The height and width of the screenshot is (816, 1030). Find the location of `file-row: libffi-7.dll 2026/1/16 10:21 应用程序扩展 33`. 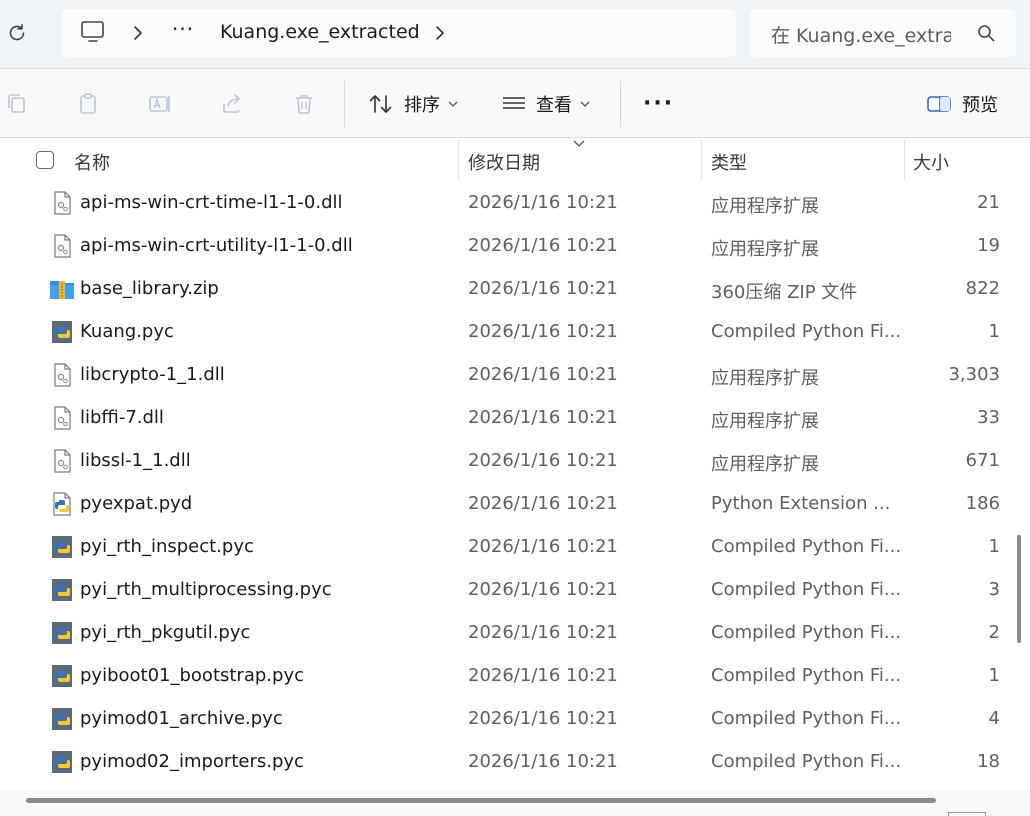

file-row: libffi-7.dll 2026/1/16 10:21 应用程序扩展 33 is located at coordinates (507, 417).